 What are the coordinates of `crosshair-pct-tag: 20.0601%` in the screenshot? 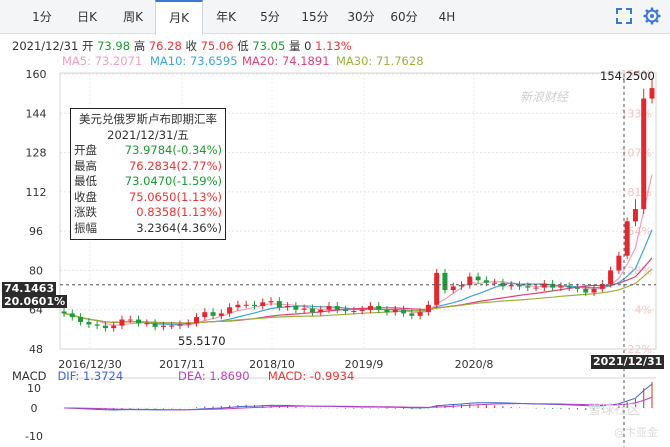 It's located at (35, 301).